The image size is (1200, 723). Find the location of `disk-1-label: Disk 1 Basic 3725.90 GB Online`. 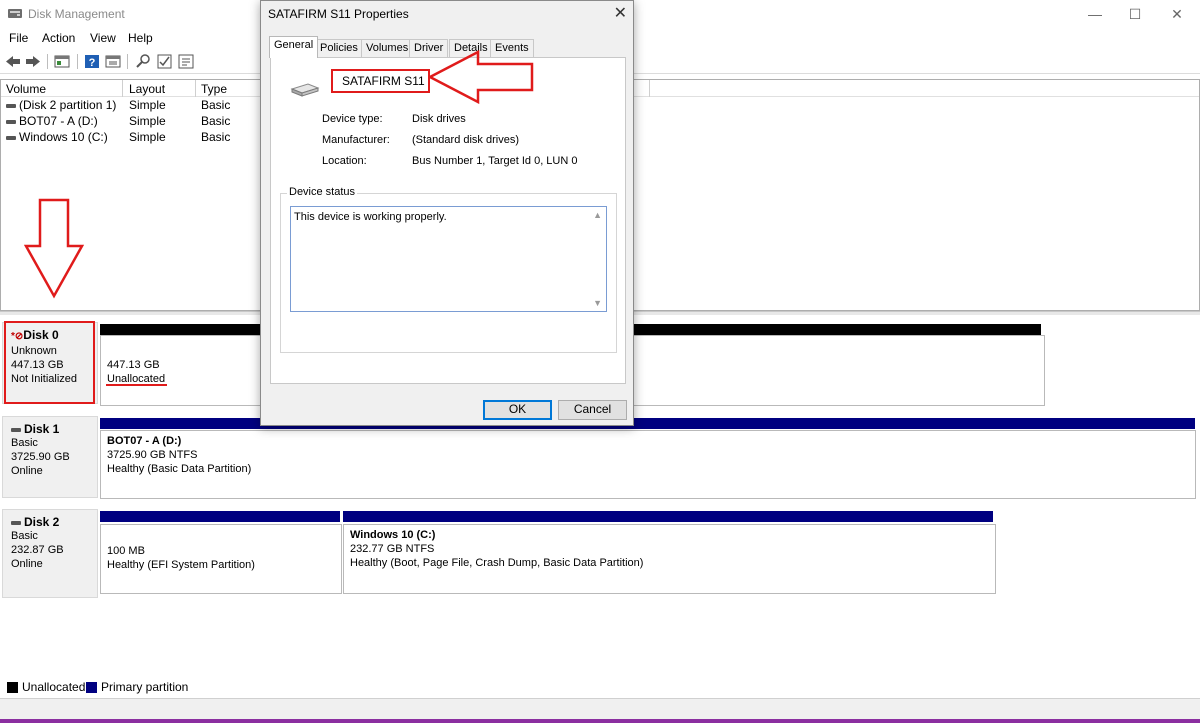

disk-1-label: Disk 1 Basic 3725.90 GB Online is located at coordinates (50, 457).